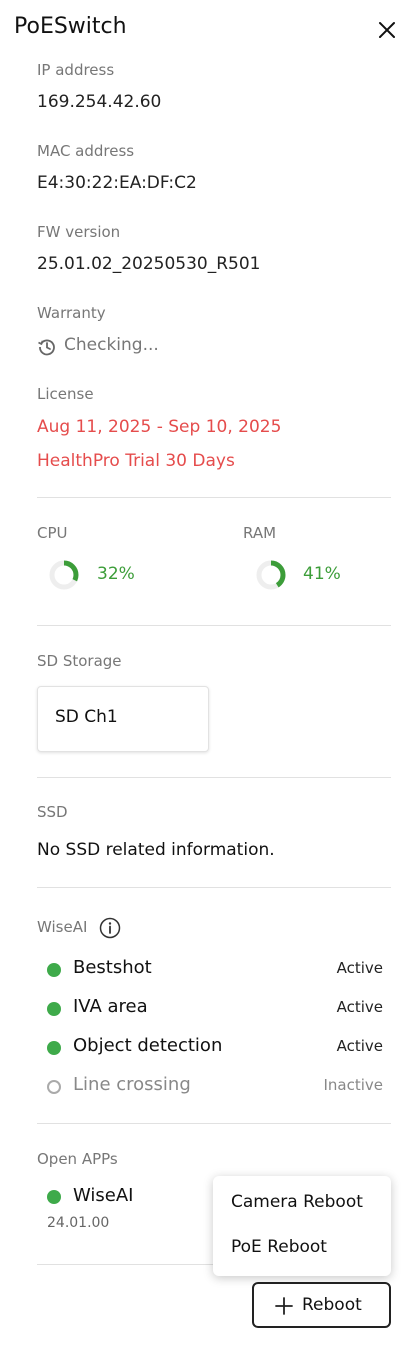 The height and width of the screenshot is (1350, 415). I want to click on sd-card-label: SD Ch1, so click(86, 717).